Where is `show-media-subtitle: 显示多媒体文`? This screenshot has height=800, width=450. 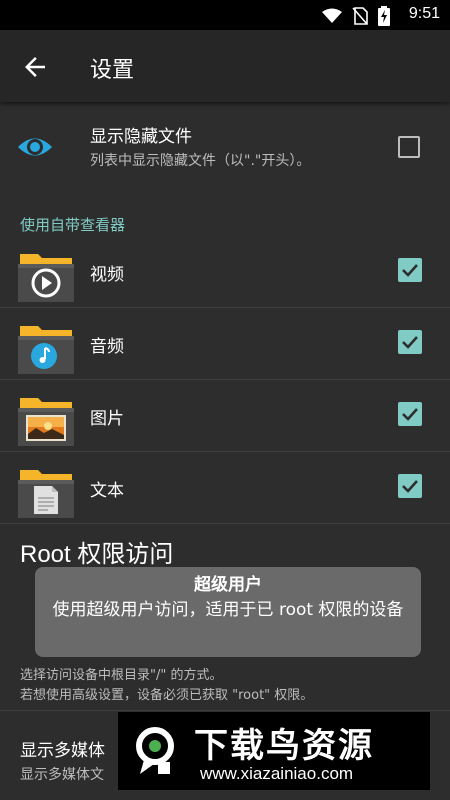
show-media-subtitle: 显示多媒体文 is located at coordinates (62, 775).